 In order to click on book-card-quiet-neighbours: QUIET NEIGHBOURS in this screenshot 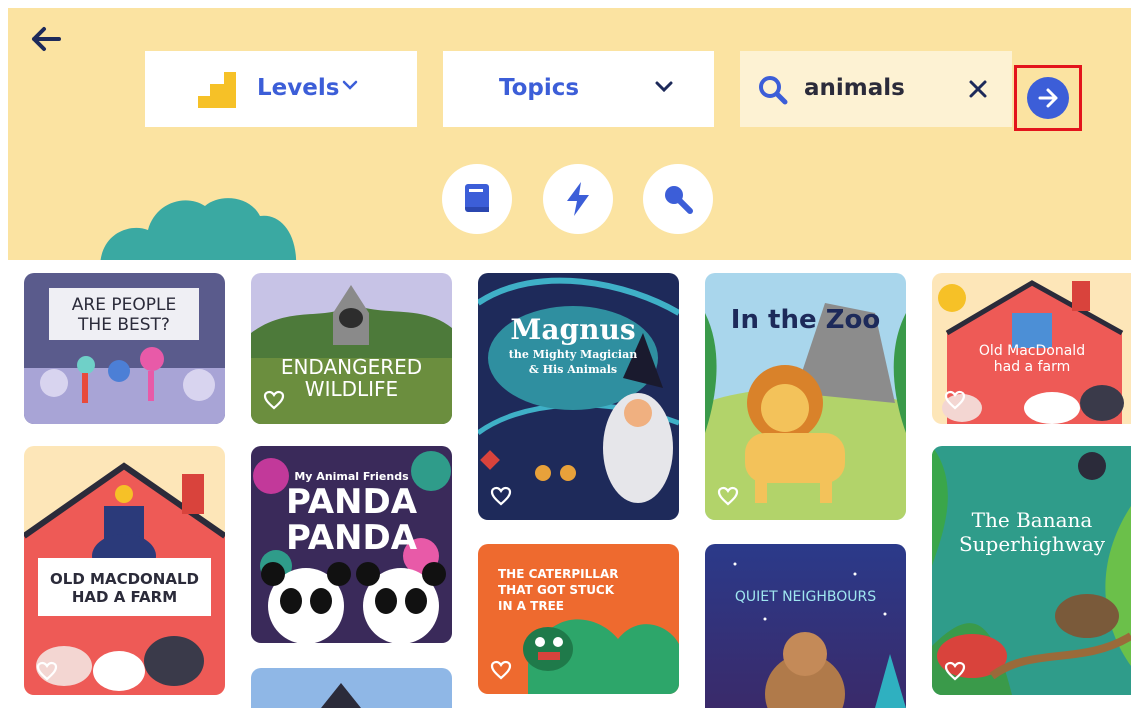, I will do `click(805, 626)`.